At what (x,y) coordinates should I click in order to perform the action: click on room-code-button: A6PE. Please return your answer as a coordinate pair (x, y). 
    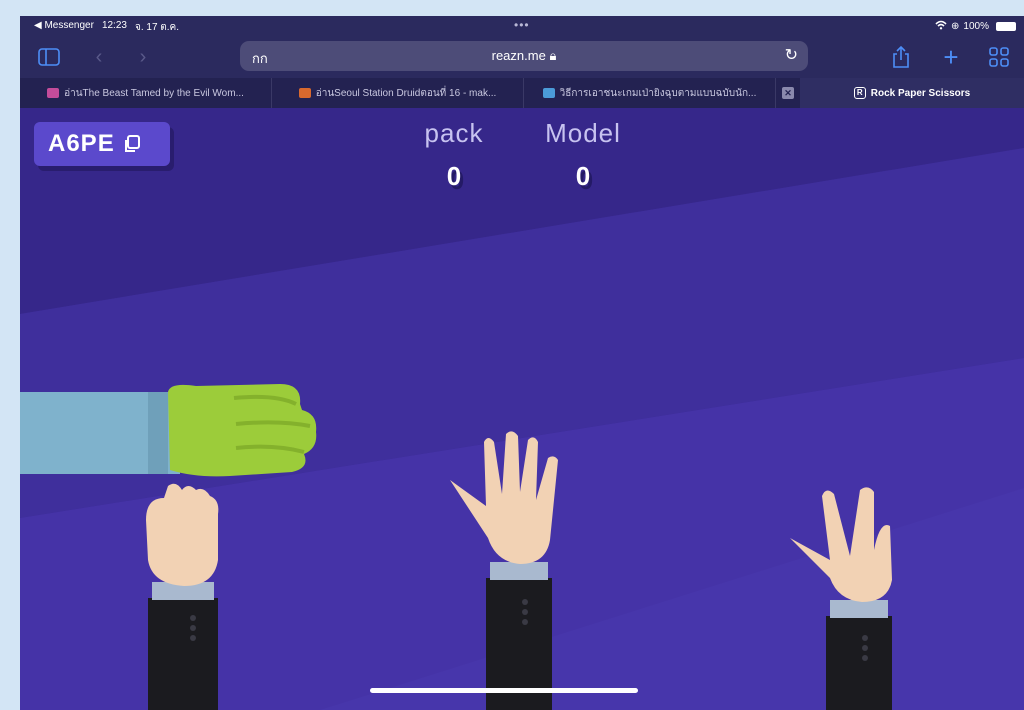
    Looking at the image, I should click on (102, 144).